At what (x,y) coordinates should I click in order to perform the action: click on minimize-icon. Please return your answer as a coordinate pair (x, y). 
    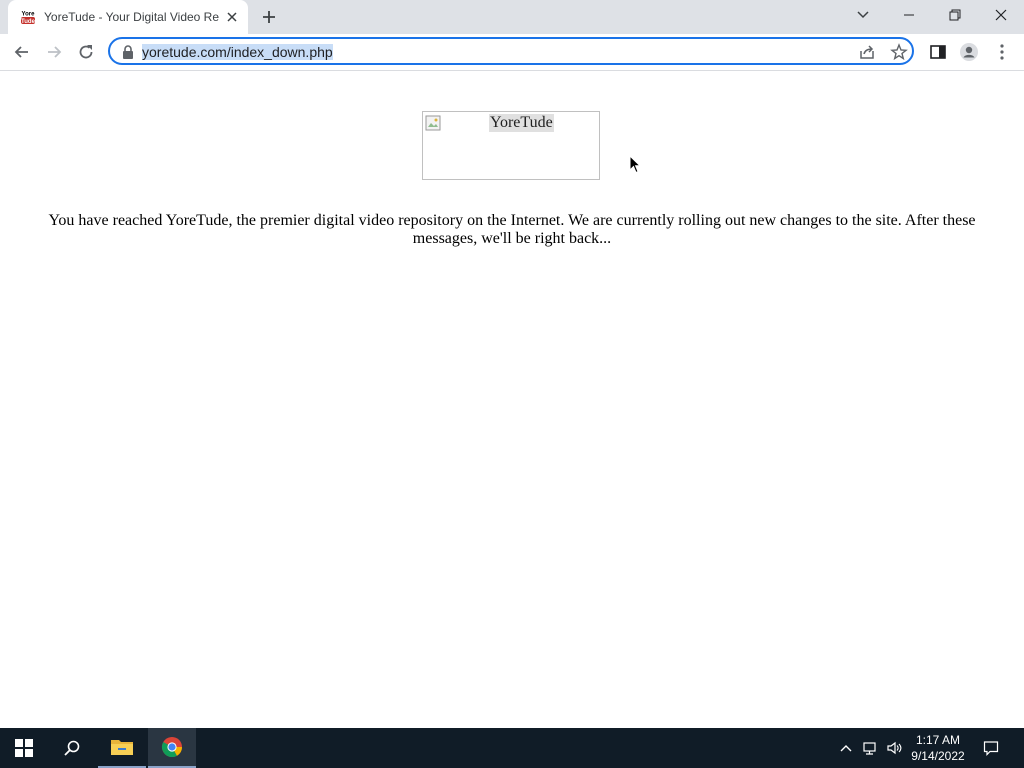
    Looking at the image, I should click on (909, 15).